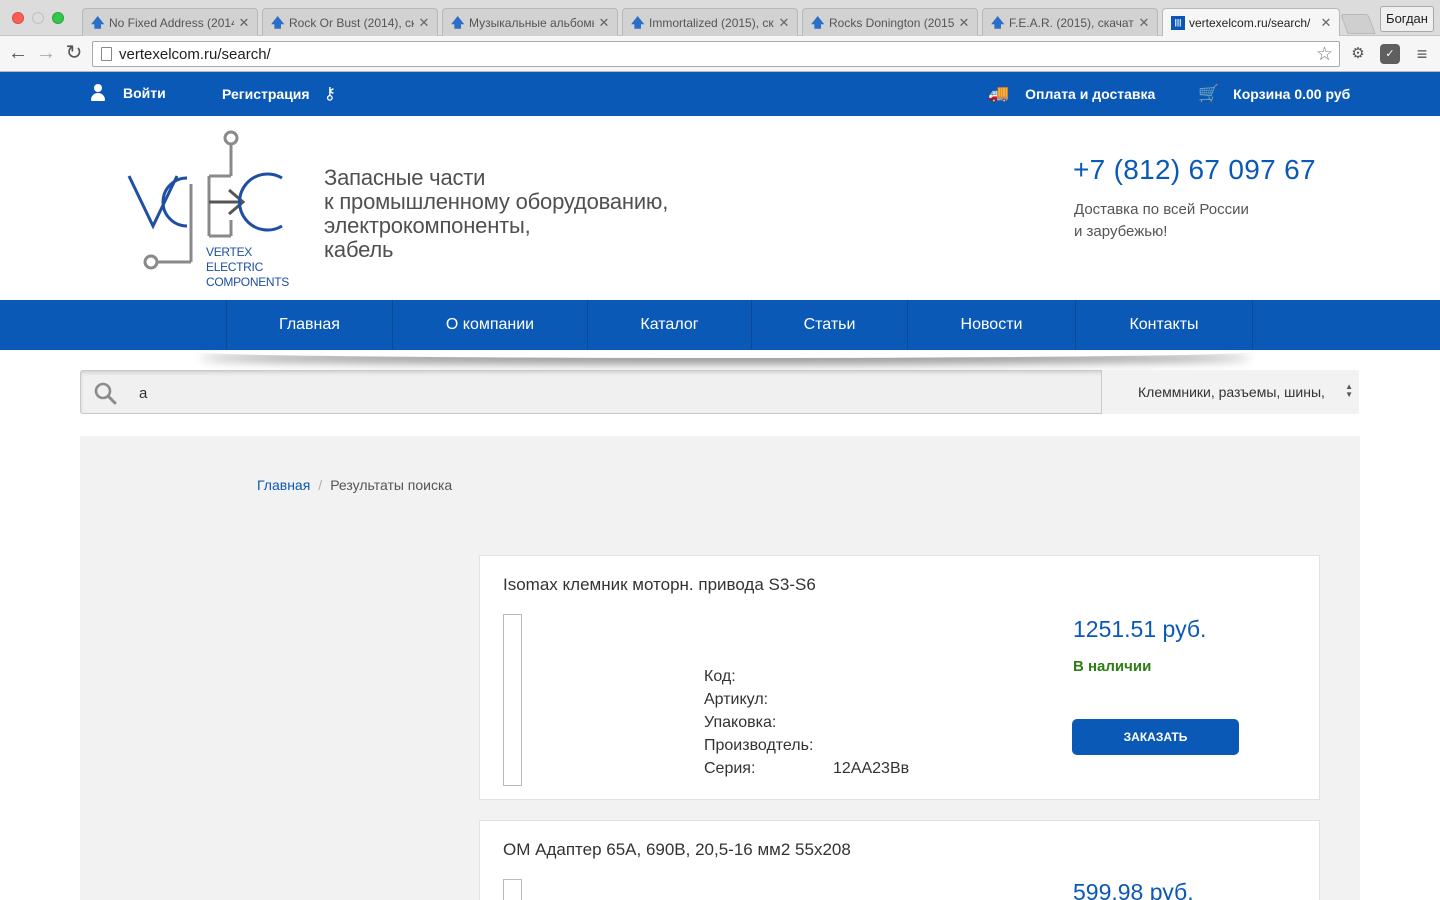 Image resolution: width=1440 pixels, height=900 pixels. What do you see at coordinates (1194, 170) in the screenshot?
I see `phone-number: +7 (812) 67 097 67` at bounding box center [1194, 170].